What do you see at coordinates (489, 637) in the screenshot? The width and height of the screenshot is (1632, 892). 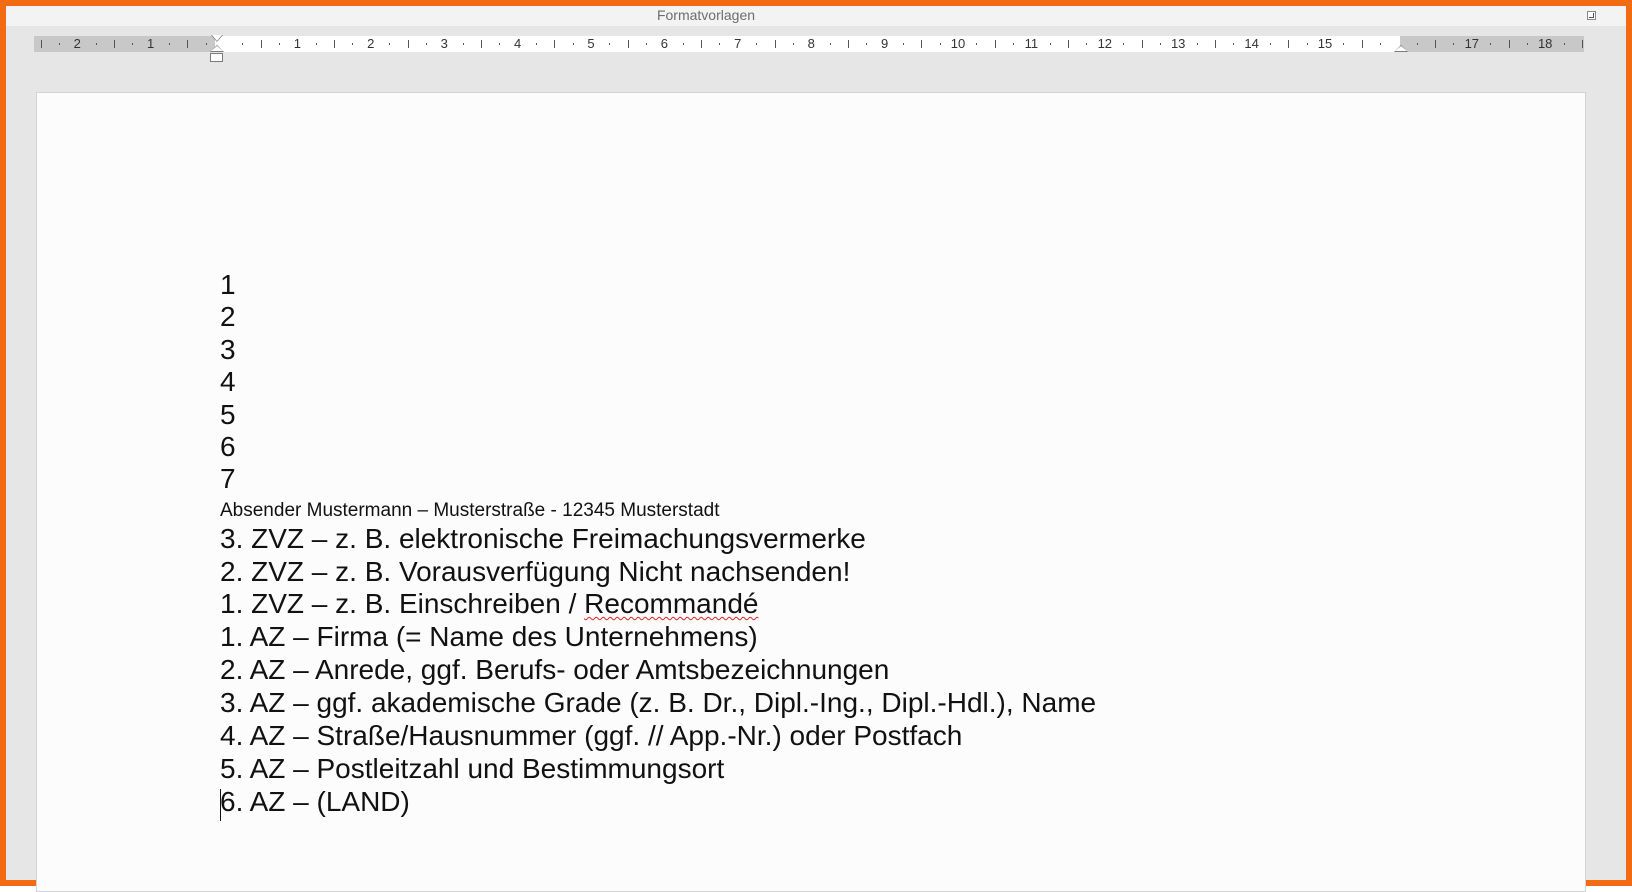 I see `az-line-1: 1. AZ – Firma (= Name des Unternehmens)` at bounding box center [489, 637].